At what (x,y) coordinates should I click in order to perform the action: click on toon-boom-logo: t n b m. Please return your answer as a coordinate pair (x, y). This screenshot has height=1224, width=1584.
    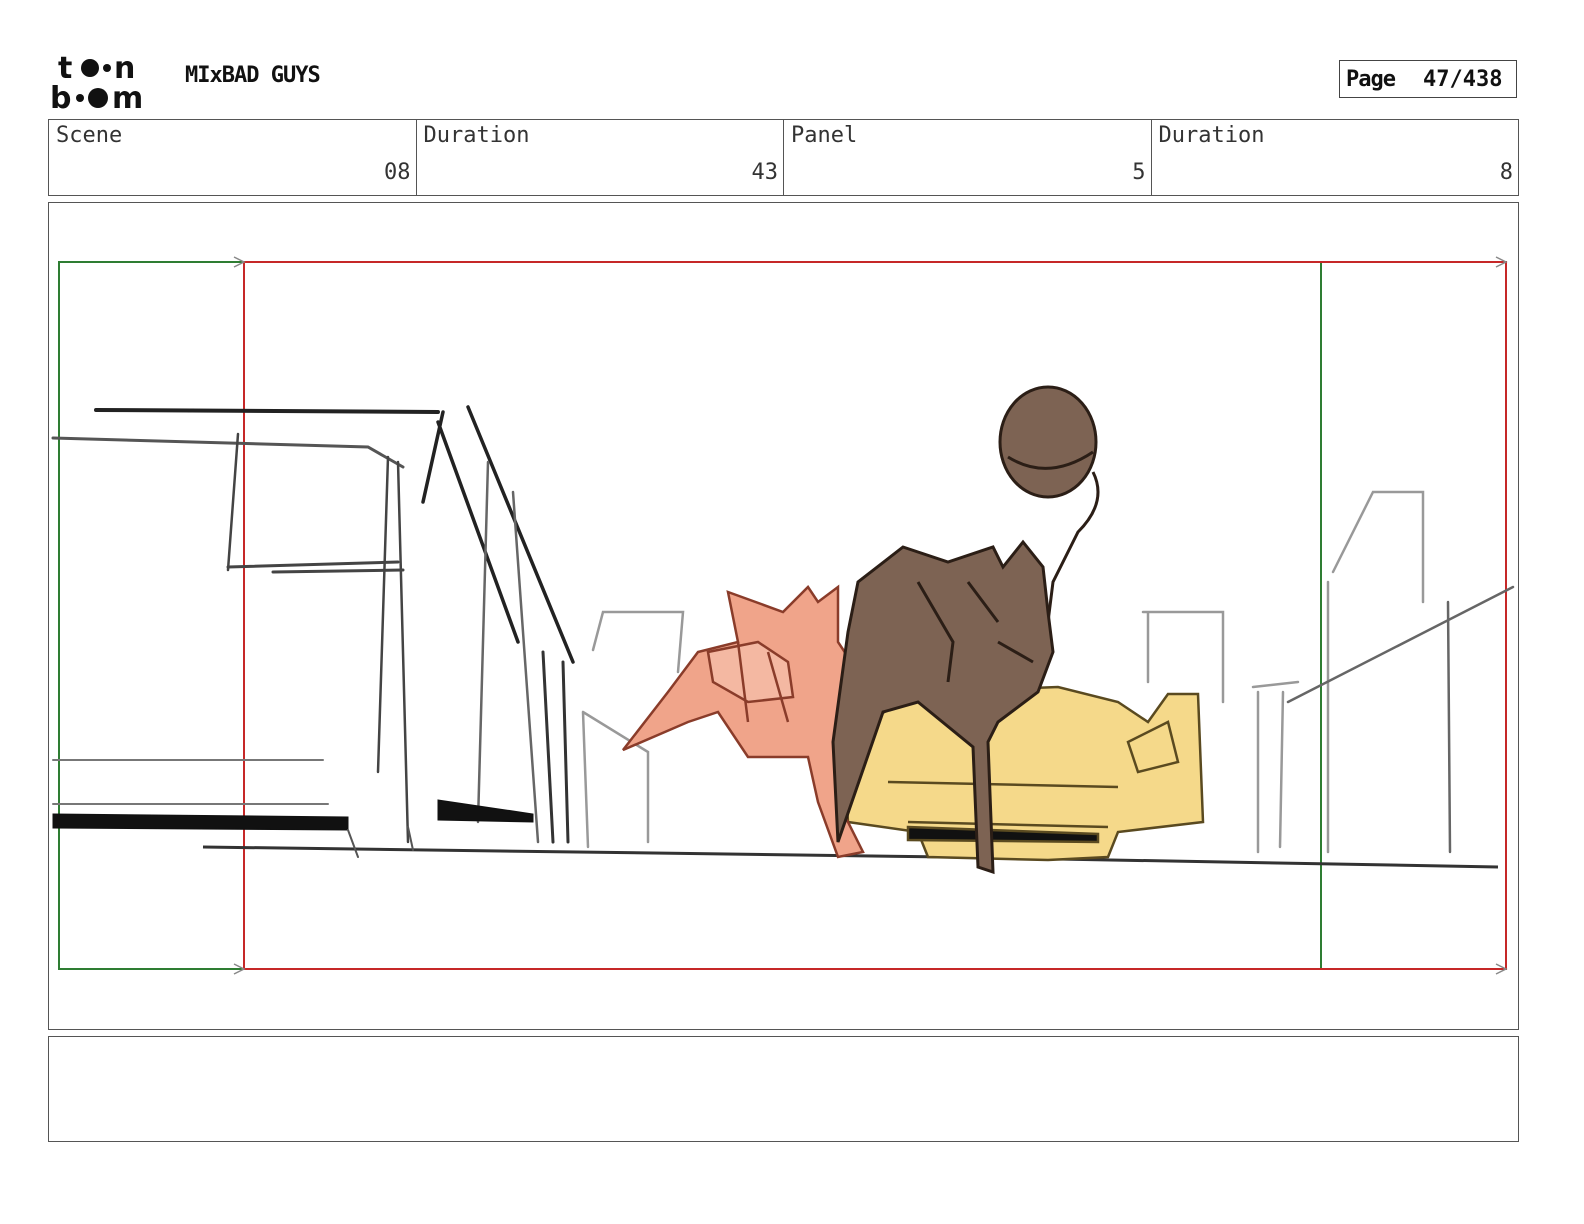
    Looking at the image, I should click on (96, 81).